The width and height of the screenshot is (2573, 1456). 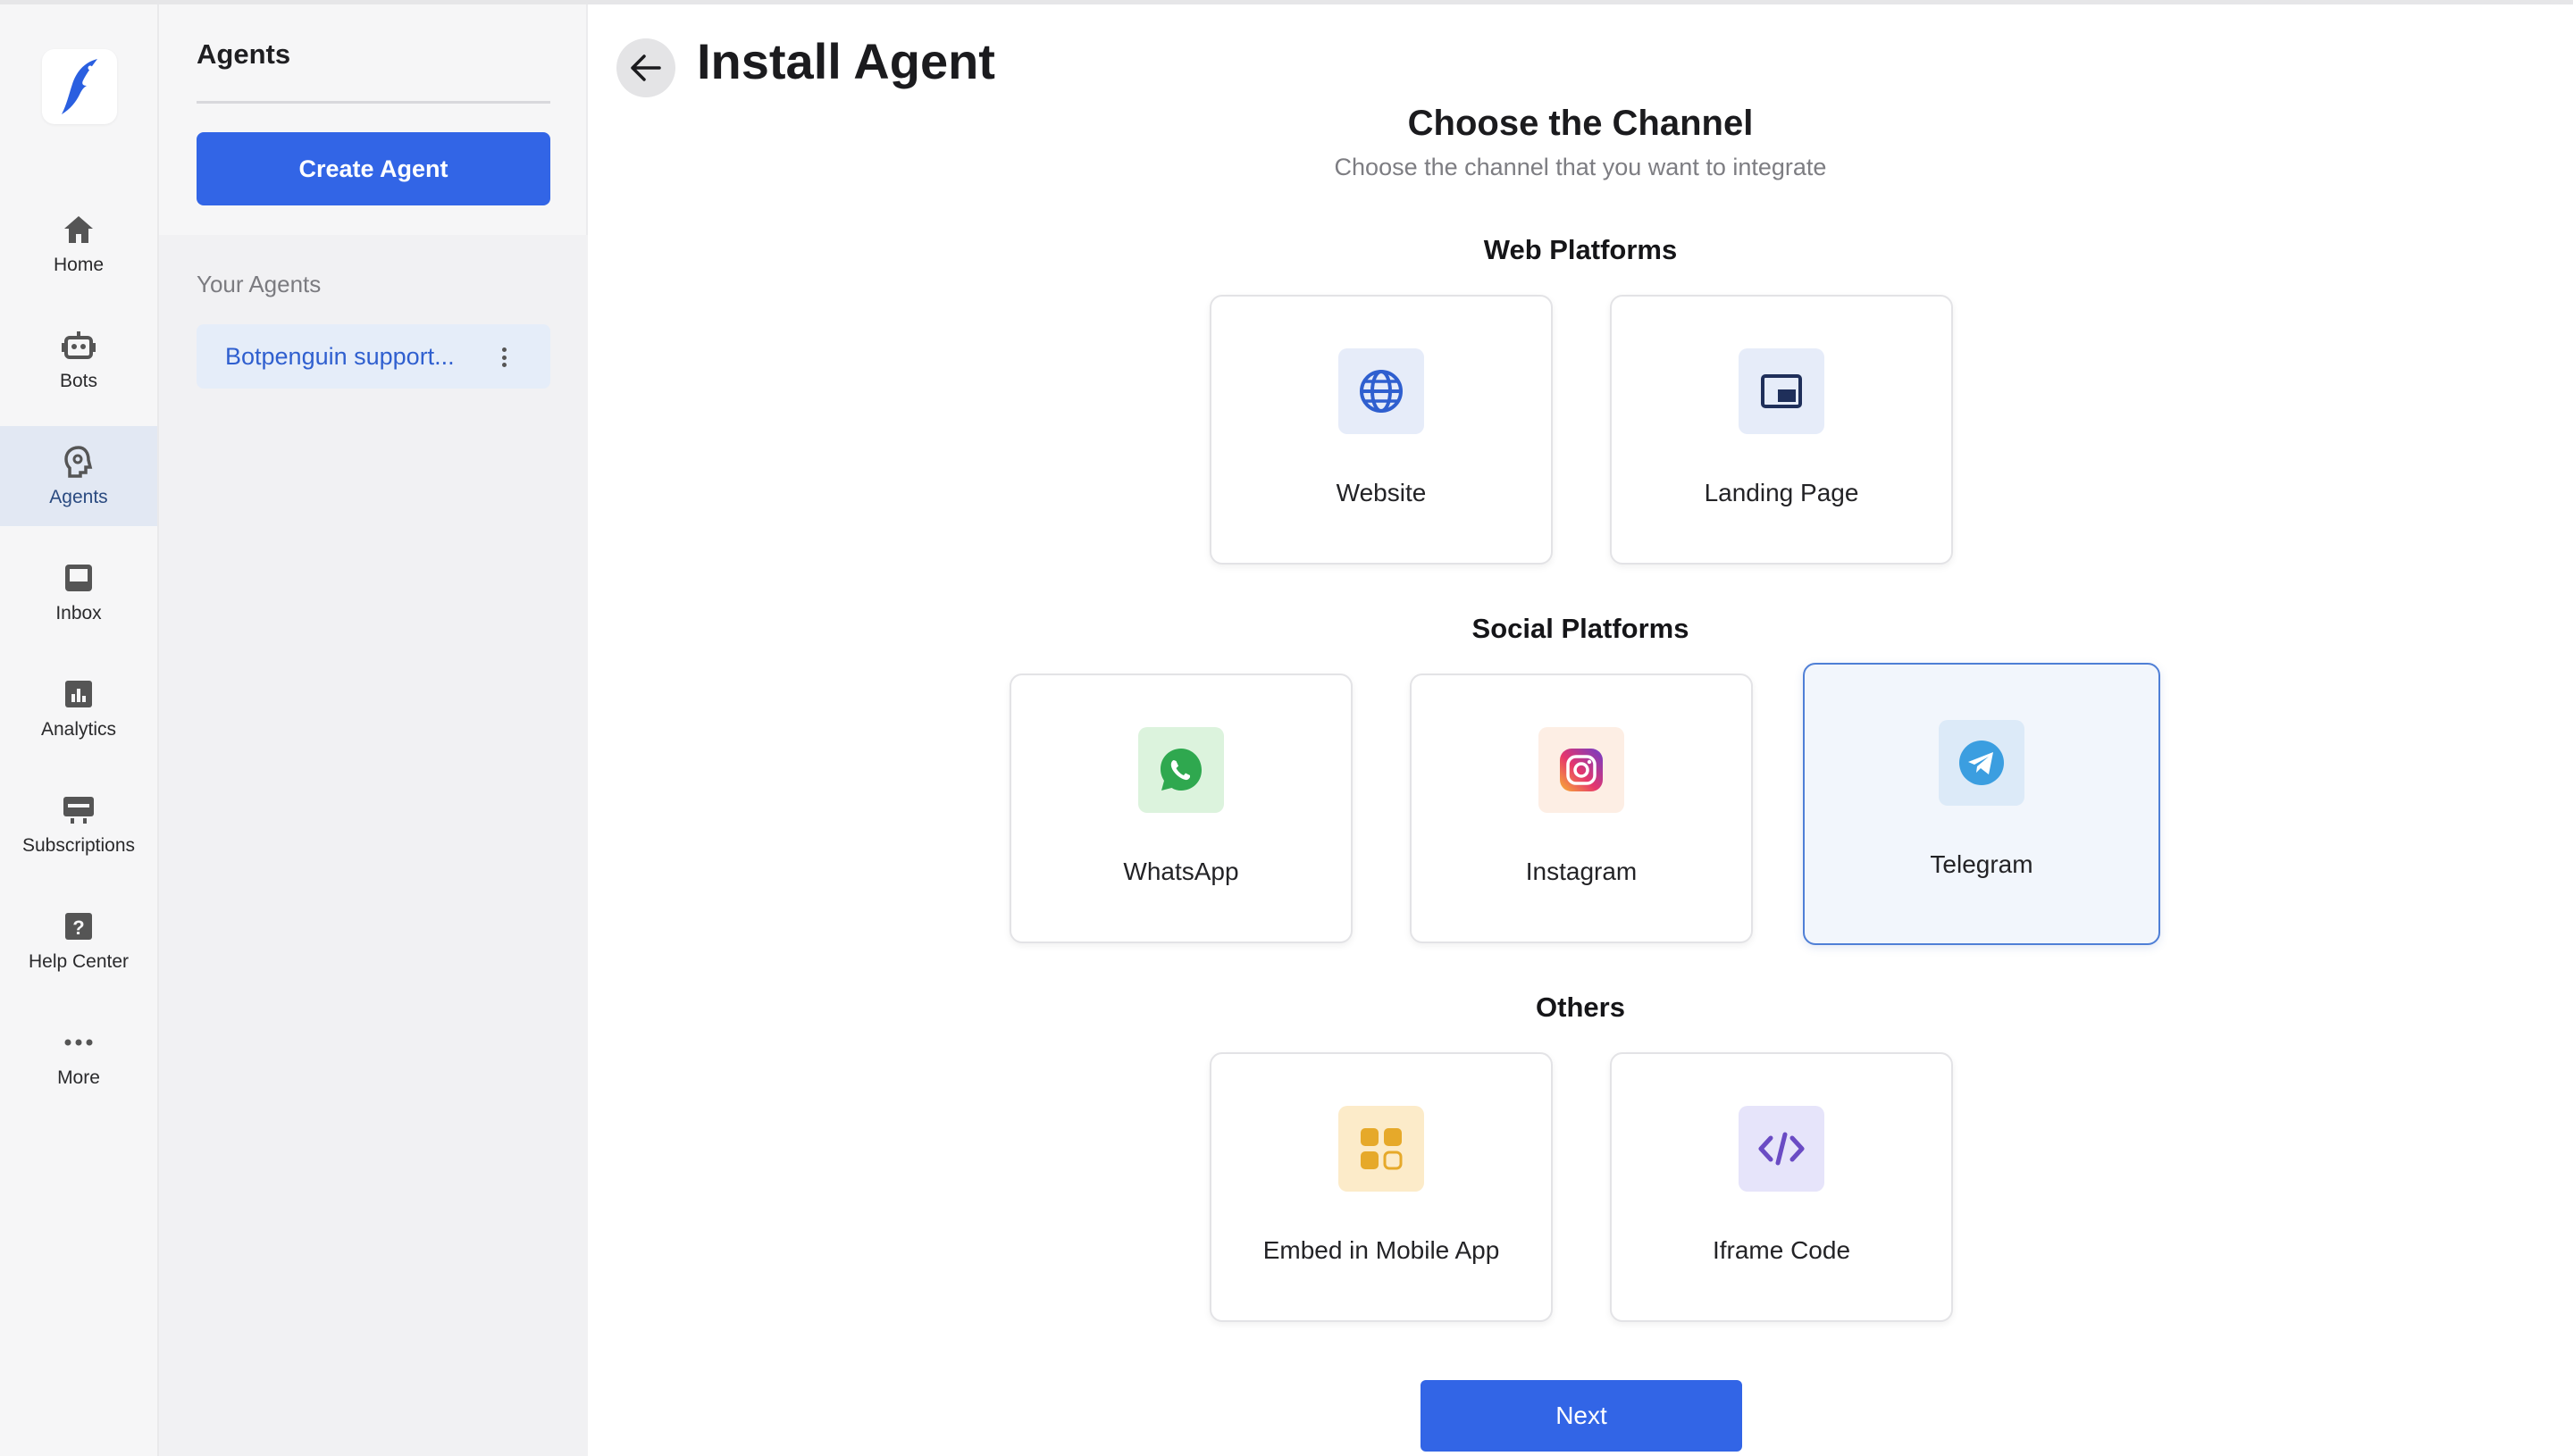 I want to click on channel-label: WhatsApp, so click(x=1181, y=871).